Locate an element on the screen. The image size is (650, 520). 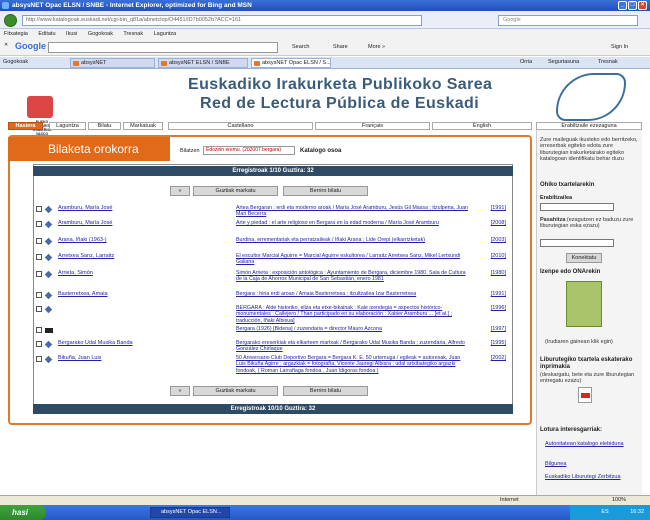
row-author: Arana, Iñaki (1963-) is located at coordinates (133, 240).